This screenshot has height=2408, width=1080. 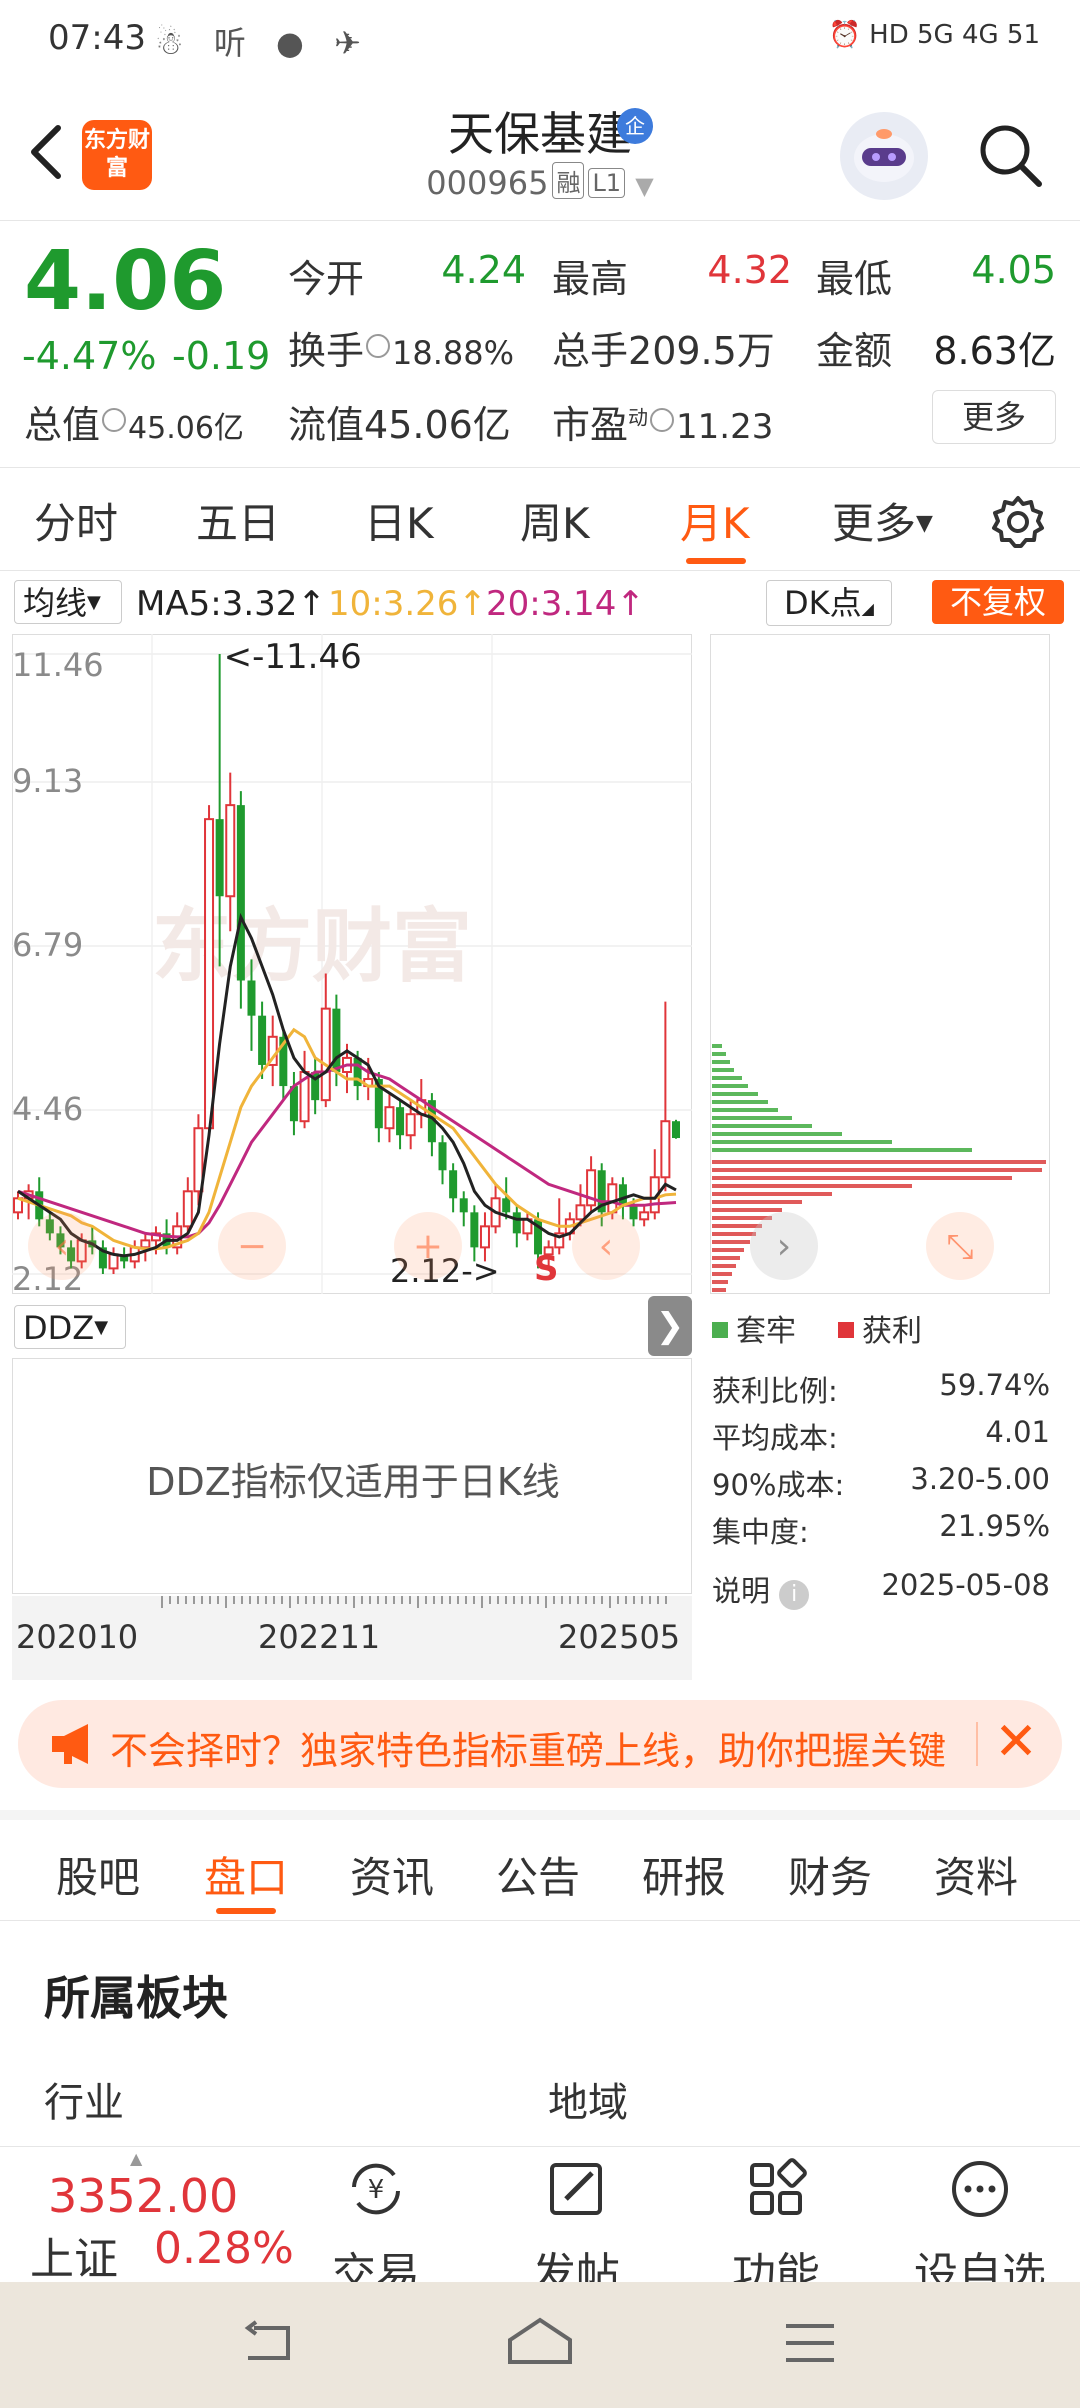 I want to click on functions-button: 功能, so click(x=776, y=2229).